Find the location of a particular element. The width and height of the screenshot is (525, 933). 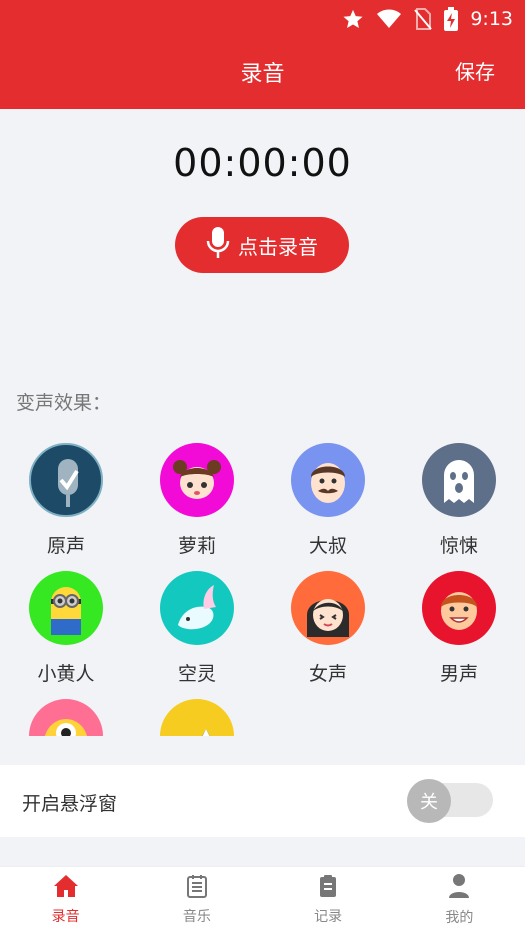

effect-horror: 惊悚 is located at coordinates (459, 500).